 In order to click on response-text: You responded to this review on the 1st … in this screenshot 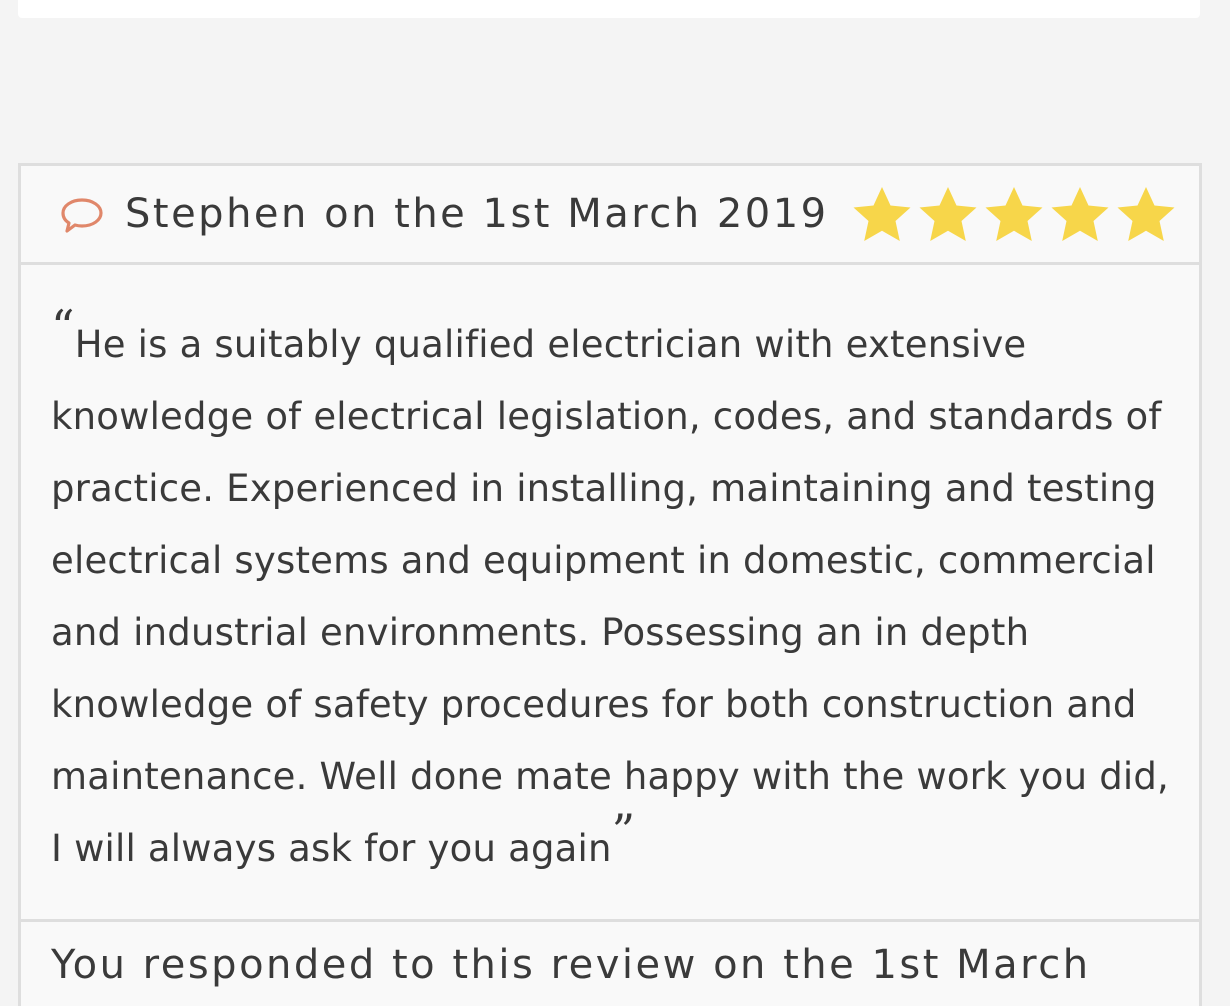, I will do `click(571, 965)`.